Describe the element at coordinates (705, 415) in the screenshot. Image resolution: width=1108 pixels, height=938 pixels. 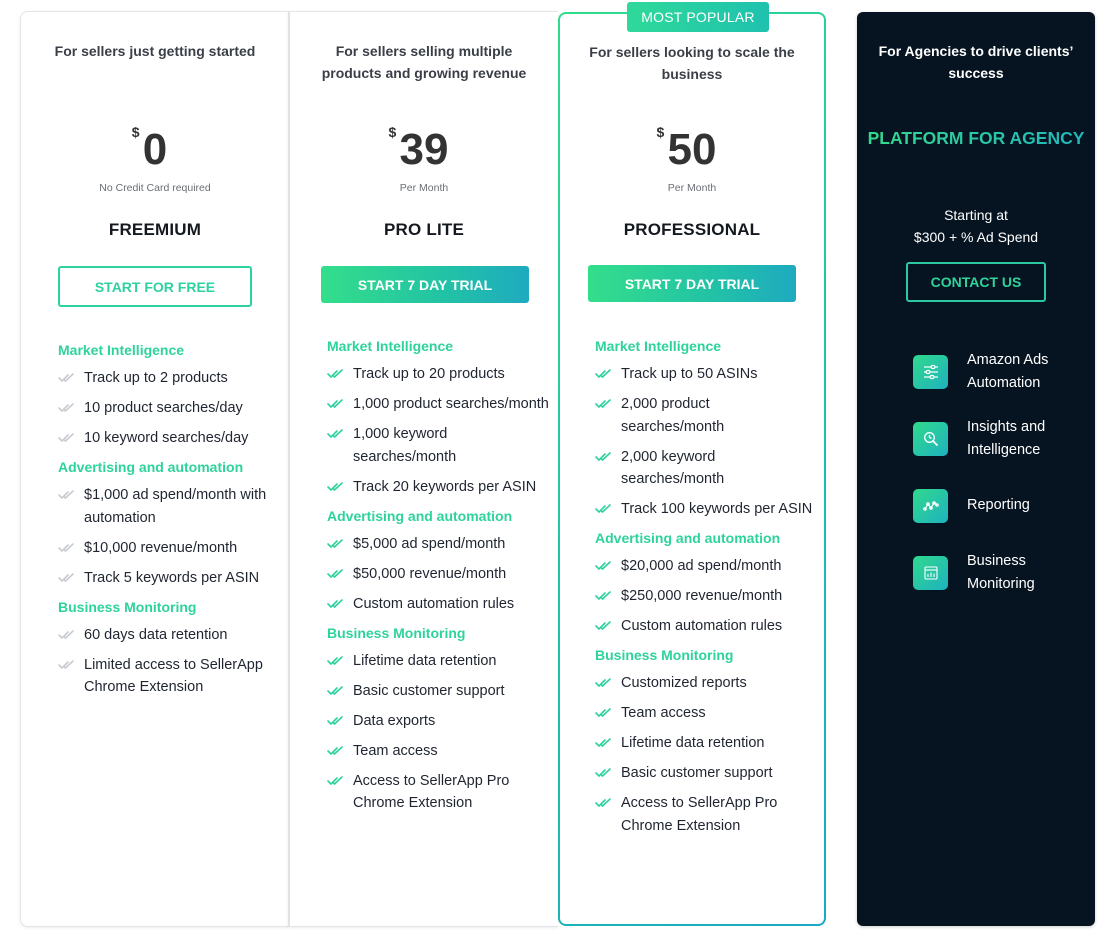
I see `feature-item: 2,000 product searches/month` at that location.